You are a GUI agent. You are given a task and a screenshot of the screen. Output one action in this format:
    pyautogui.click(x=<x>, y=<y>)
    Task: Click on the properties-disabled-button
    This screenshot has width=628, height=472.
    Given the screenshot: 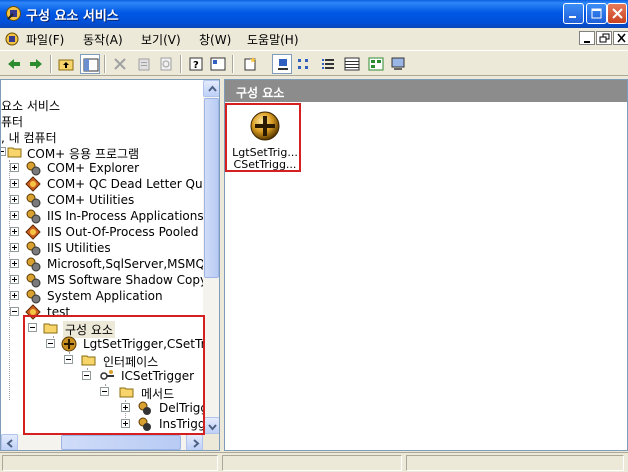 What is the action you would take?
    pyautogui.click(x=144, y=64)
    